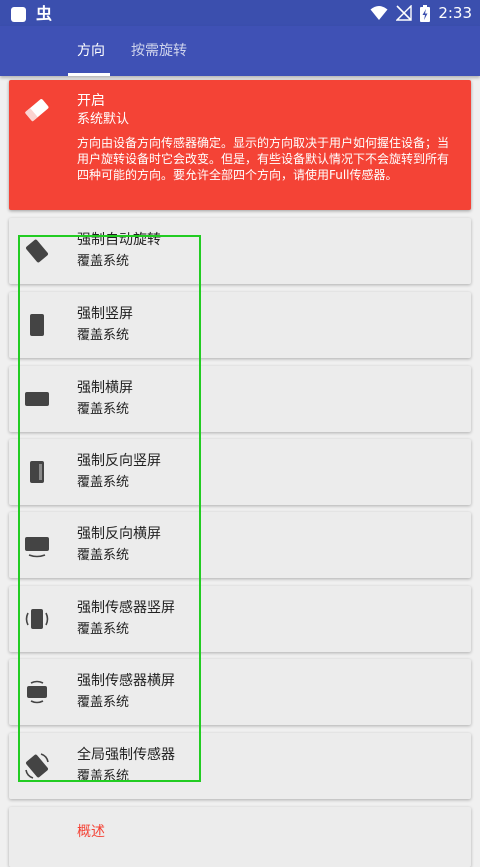  I want to click on auto-rotate-phone-icon, so click(37, 251).